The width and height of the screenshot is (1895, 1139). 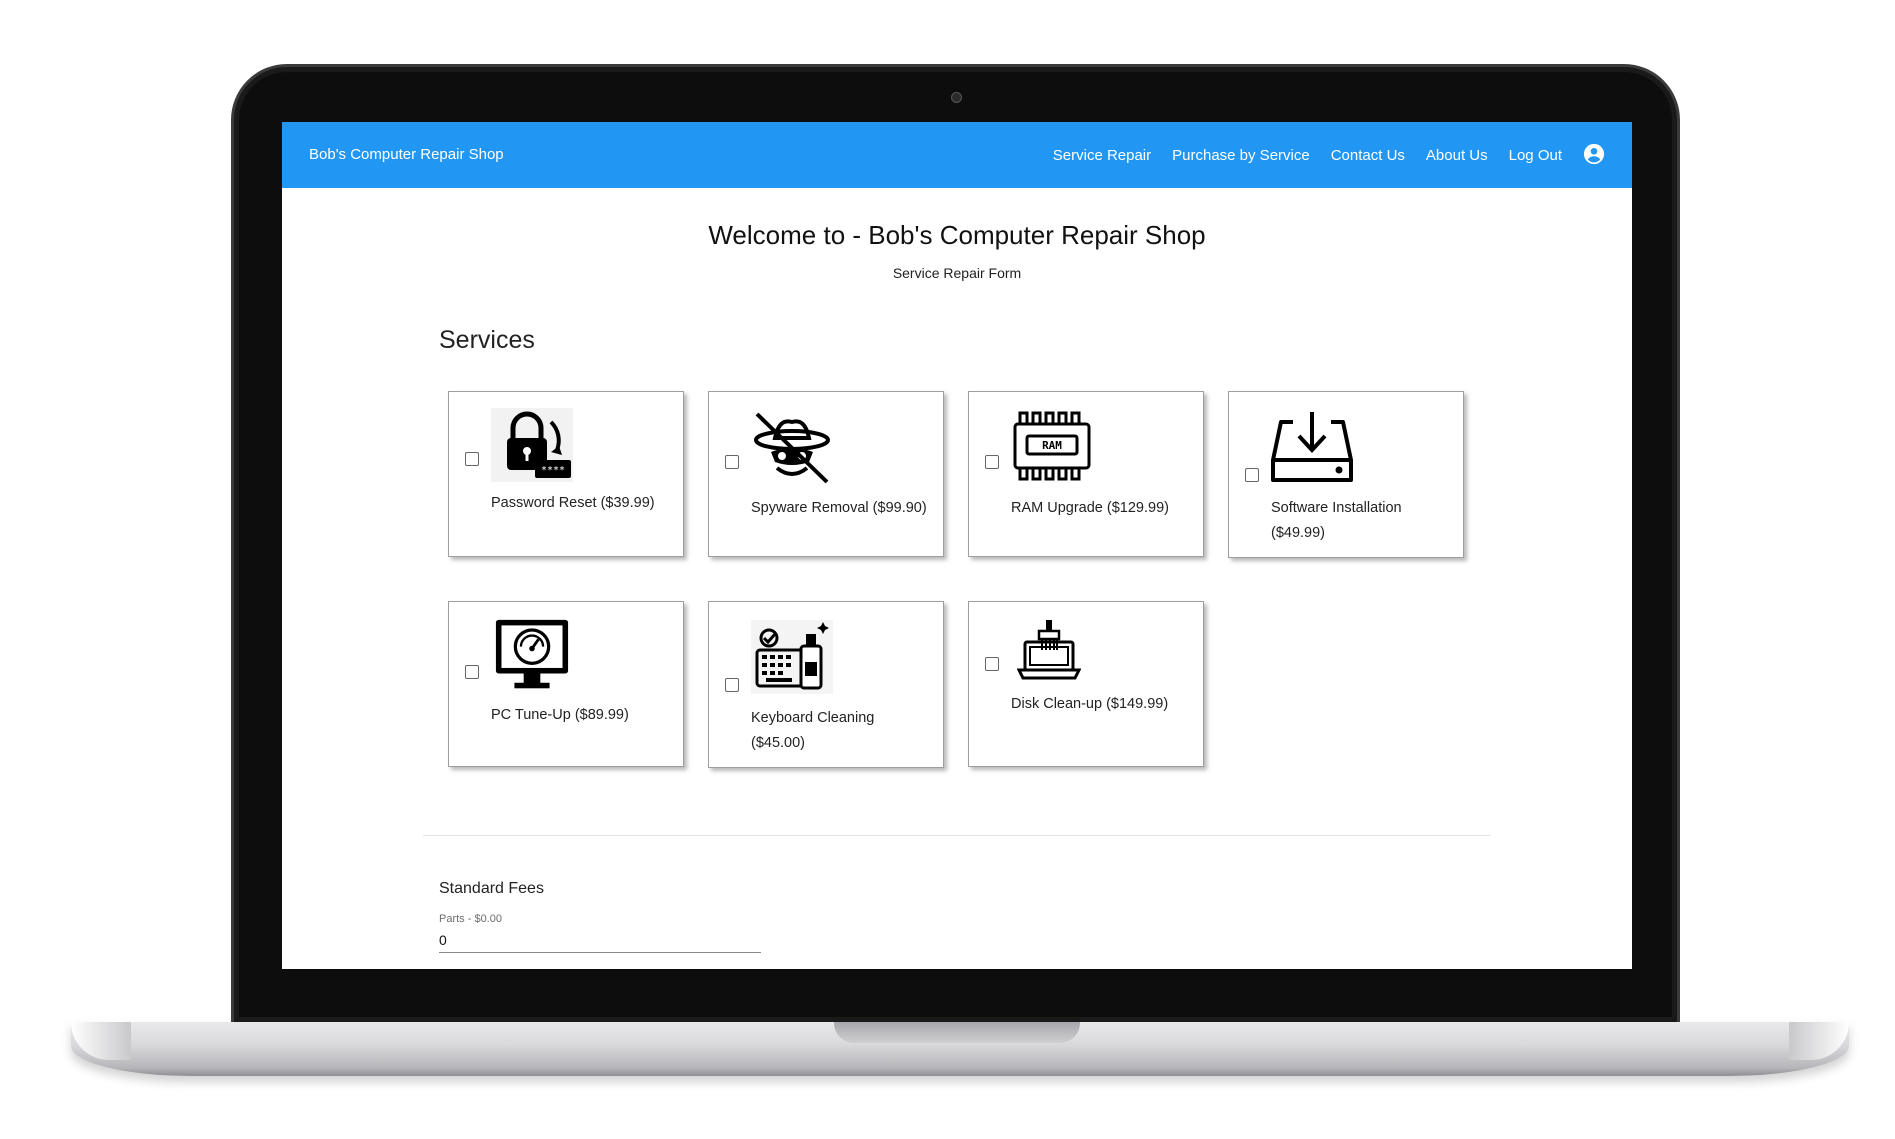 What do you see at coordinates (778, 743) in the screenshot?
I see `service-price: ($45.00)` at bounding box center [778, 743].